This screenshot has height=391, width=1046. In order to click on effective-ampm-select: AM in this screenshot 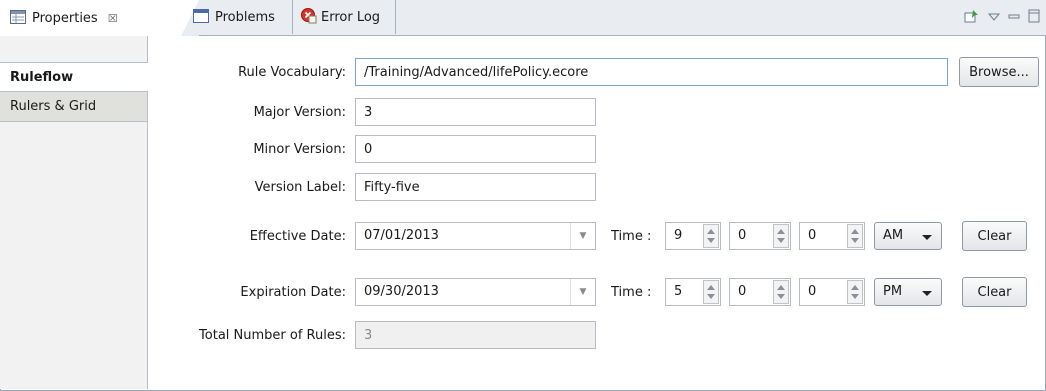, I will do `click(908, 236)`.